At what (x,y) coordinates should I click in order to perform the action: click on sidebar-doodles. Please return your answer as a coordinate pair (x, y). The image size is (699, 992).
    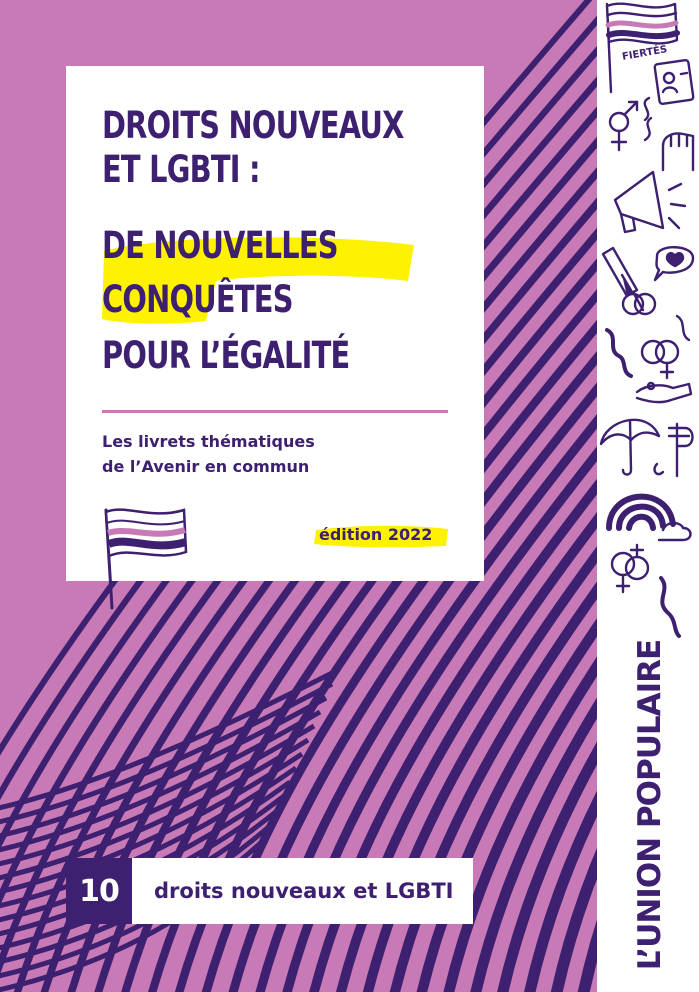
    Looking at the image, I should click on (647, 320).